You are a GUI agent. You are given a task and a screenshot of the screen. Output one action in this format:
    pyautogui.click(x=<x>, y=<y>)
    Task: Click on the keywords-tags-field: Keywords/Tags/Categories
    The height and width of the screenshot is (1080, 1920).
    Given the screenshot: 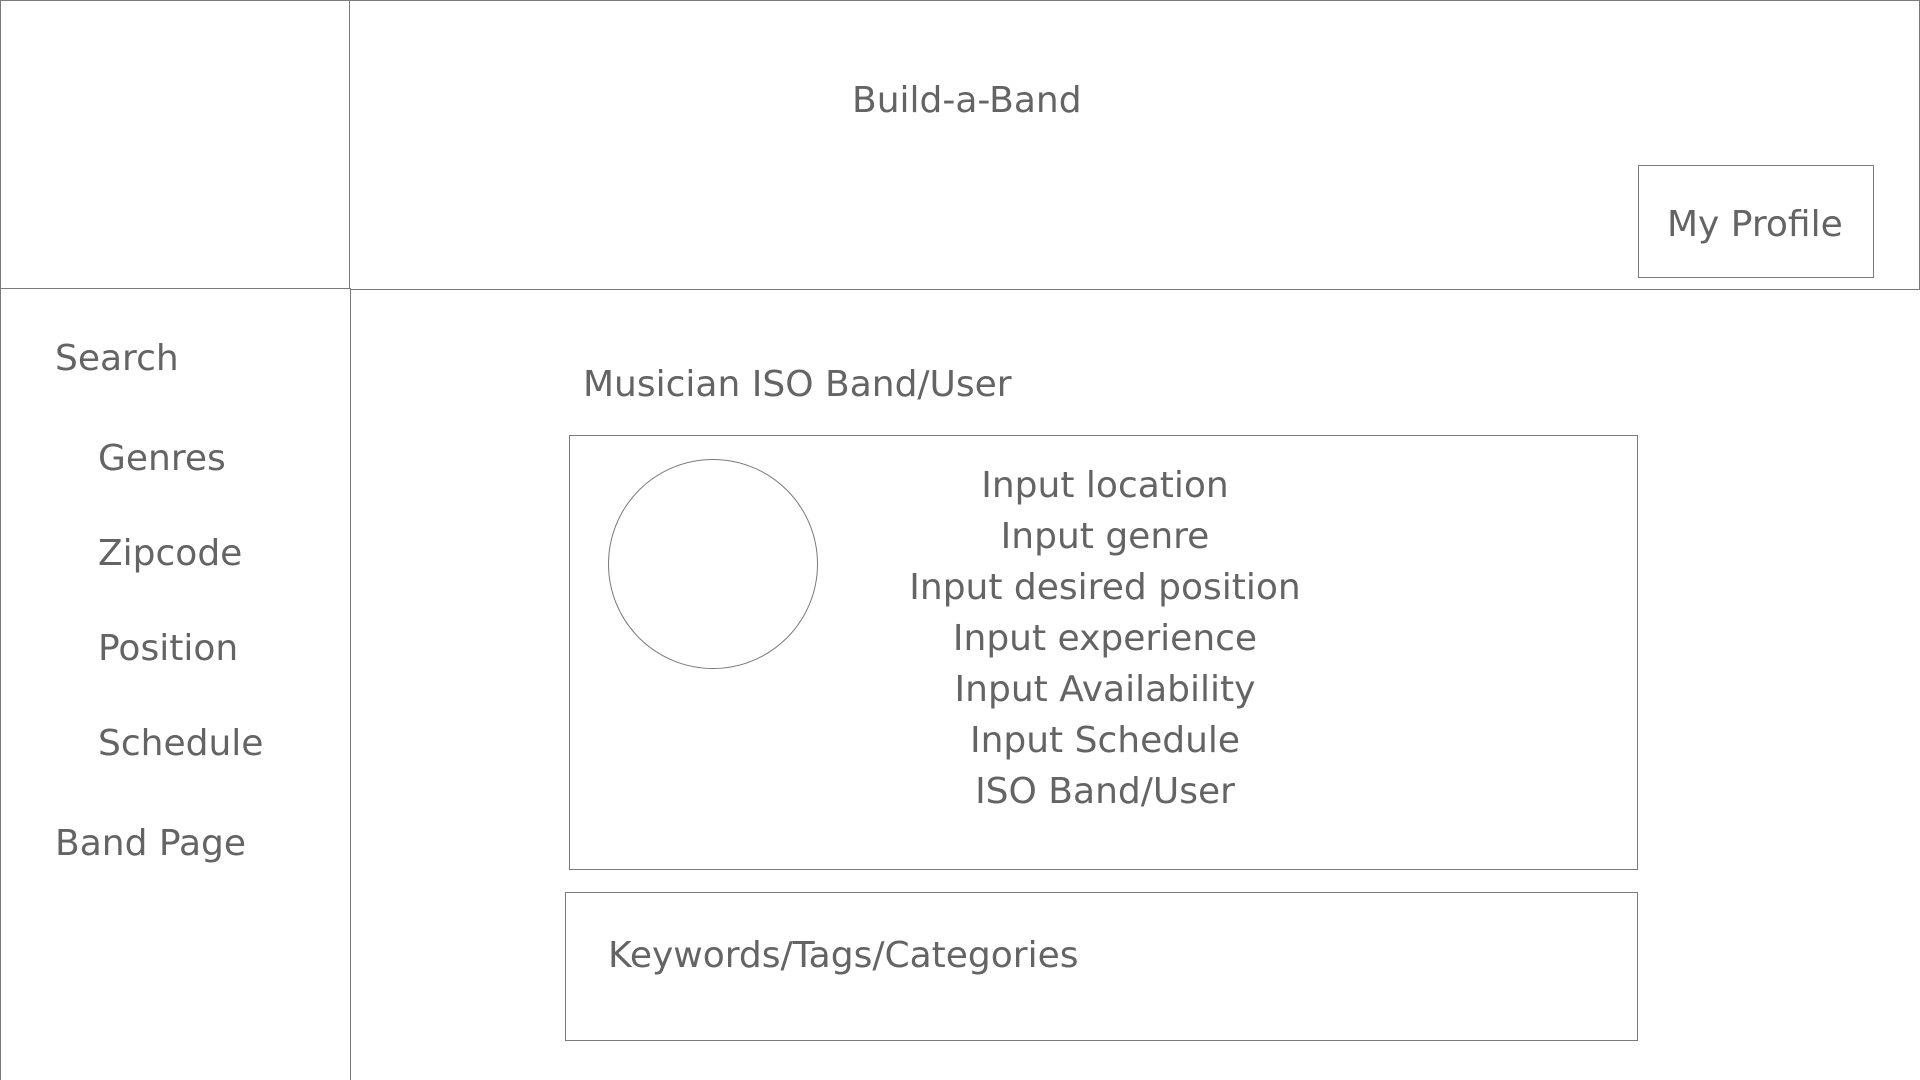 What is the action you would take?
    pyautogui.click(x=1101, y=966)
    